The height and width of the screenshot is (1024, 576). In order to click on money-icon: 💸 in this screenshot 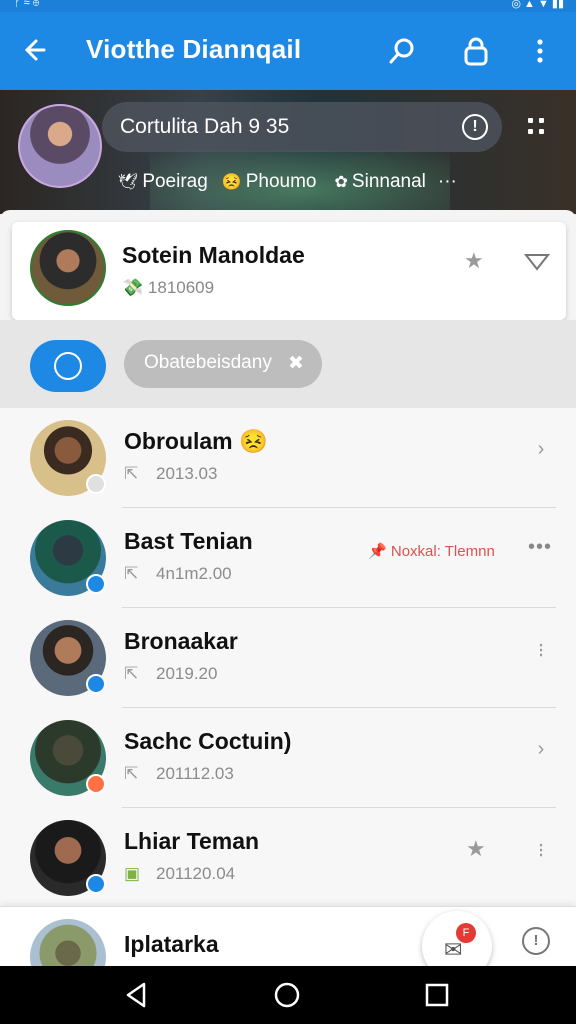, I will do `click(133, 287)`.